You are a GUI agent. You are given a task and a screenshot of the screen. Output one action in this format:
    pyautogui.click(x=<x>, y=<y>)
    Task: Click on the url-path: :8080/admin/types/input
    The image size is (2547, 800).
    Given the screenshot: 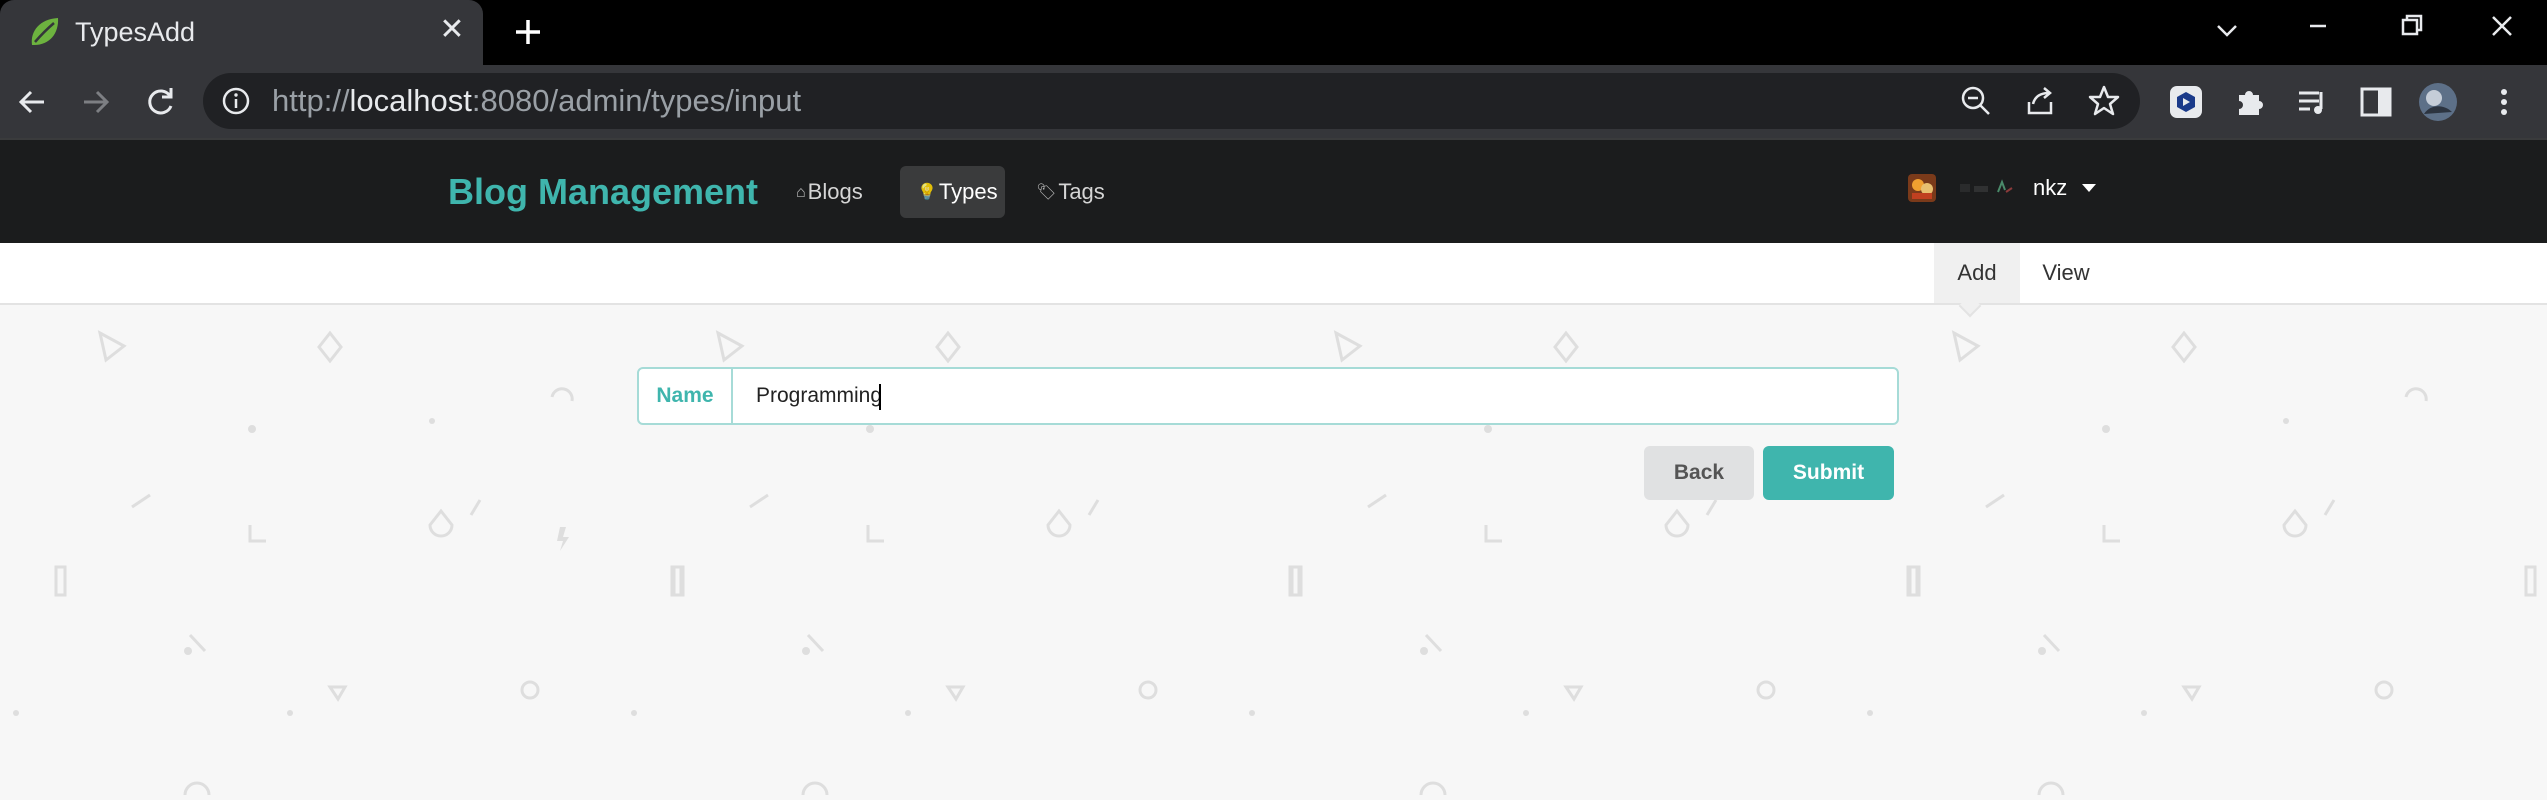 What is the action you would take?
    pyautogui.click(x=636, y=100)
    